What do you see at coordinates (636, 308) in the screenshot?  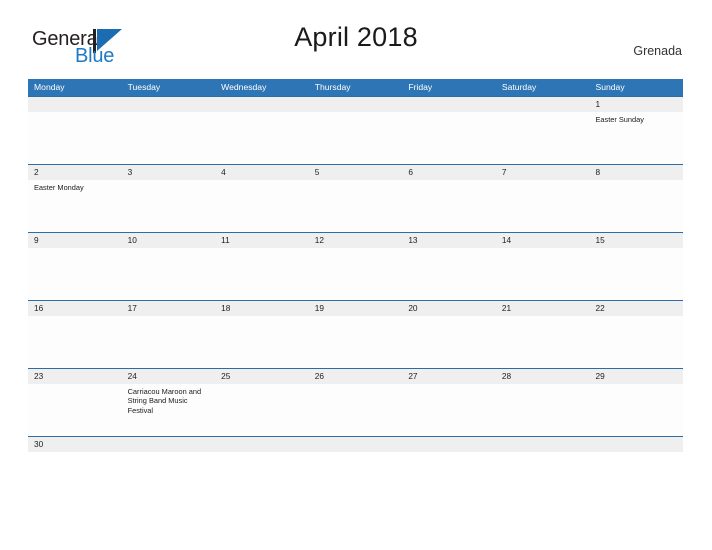 I see `day-number: 22` at bounding box center [636, 308].